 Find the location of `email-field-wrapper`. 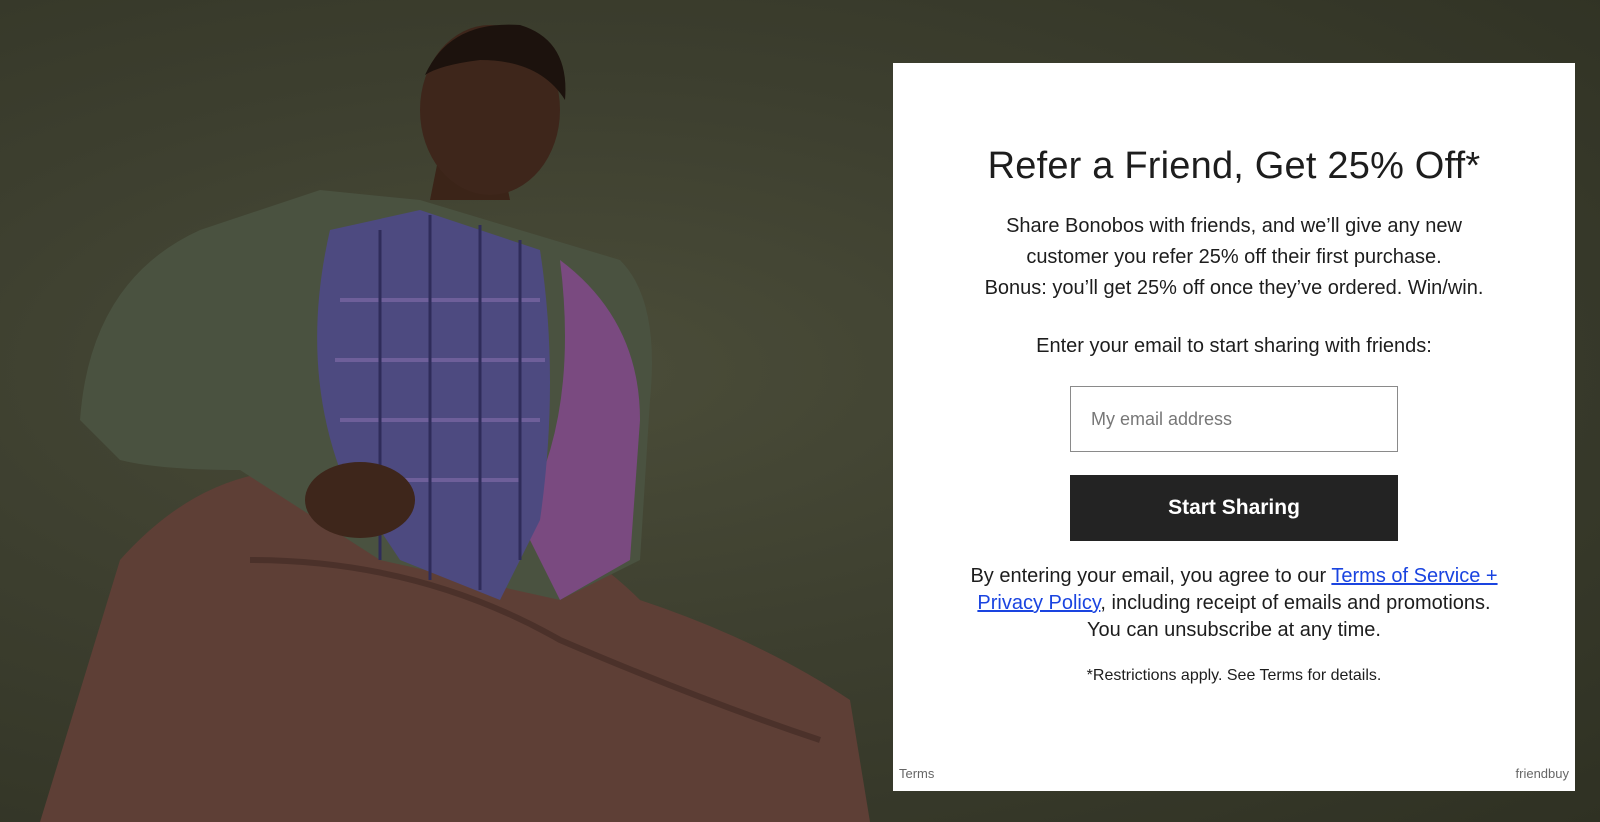

email-field-wrapper is located at coordinates (1234, 419).